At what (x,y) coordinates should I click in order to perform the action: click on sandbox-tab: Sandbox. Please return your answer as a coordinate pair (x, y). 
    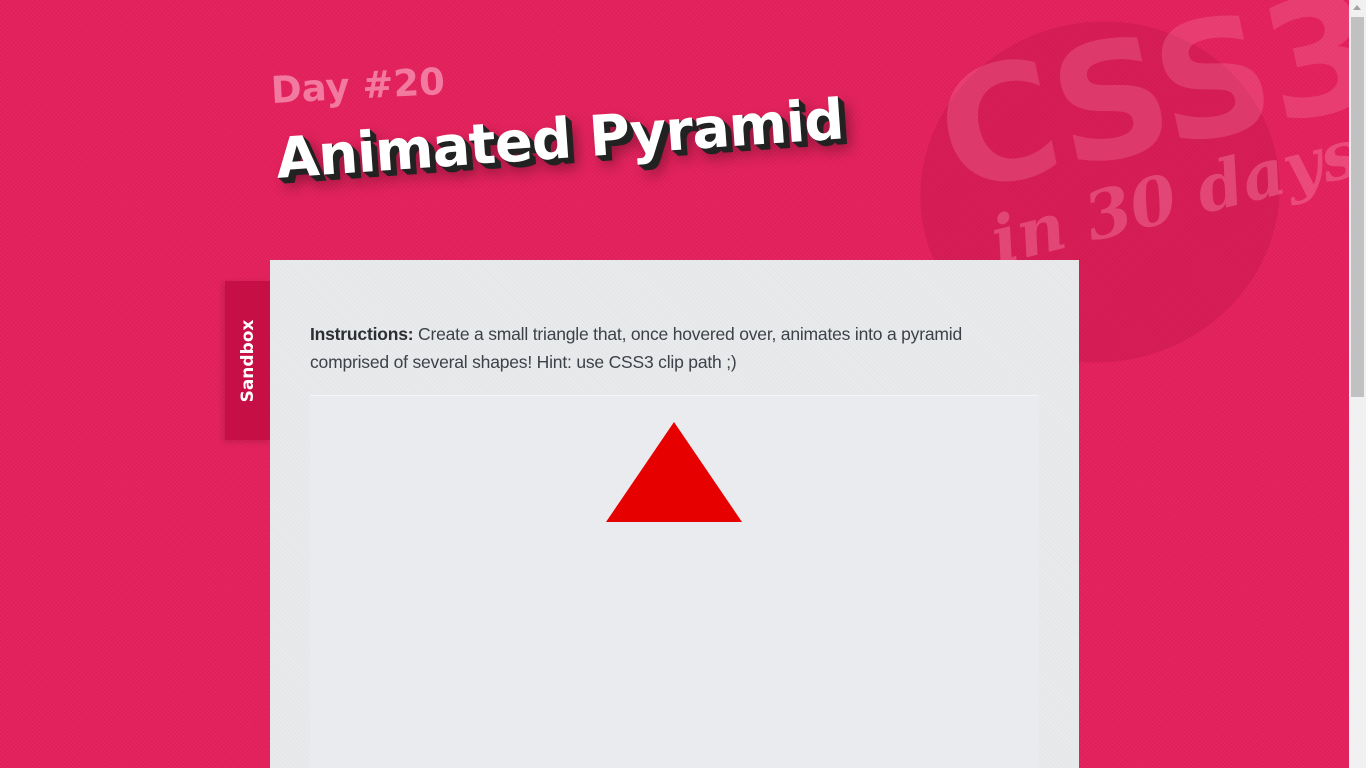
    Looking at the image, I should click on (247, 360).